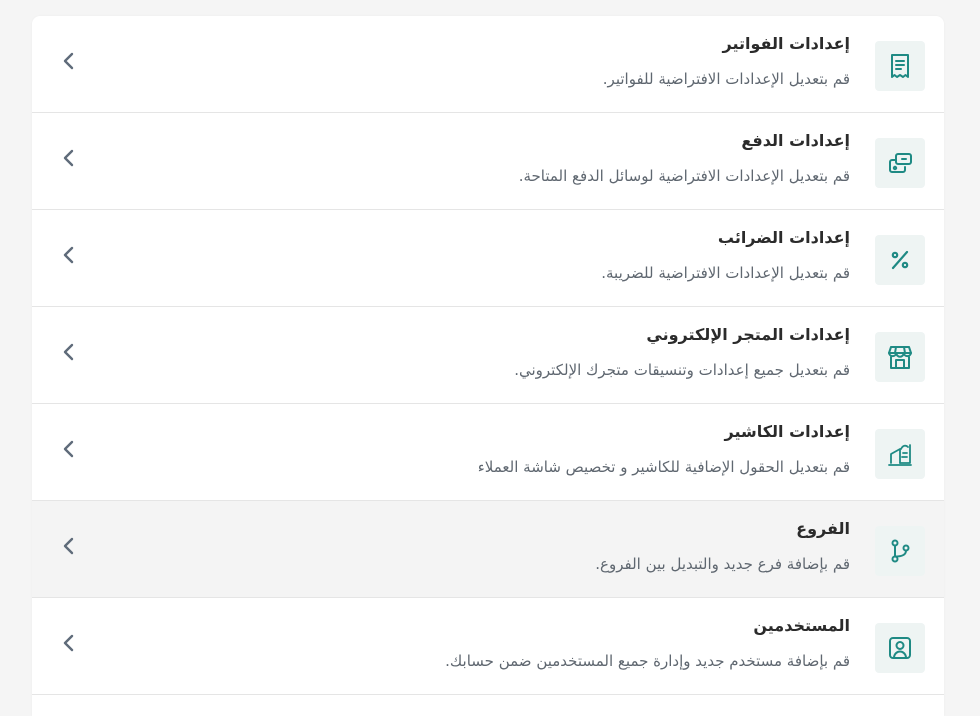  What do you see at coordinates (786, 43) in the screenshot?
I see `settings-item-title: إعدادات الفواتير` at bounding box center [786, 43].